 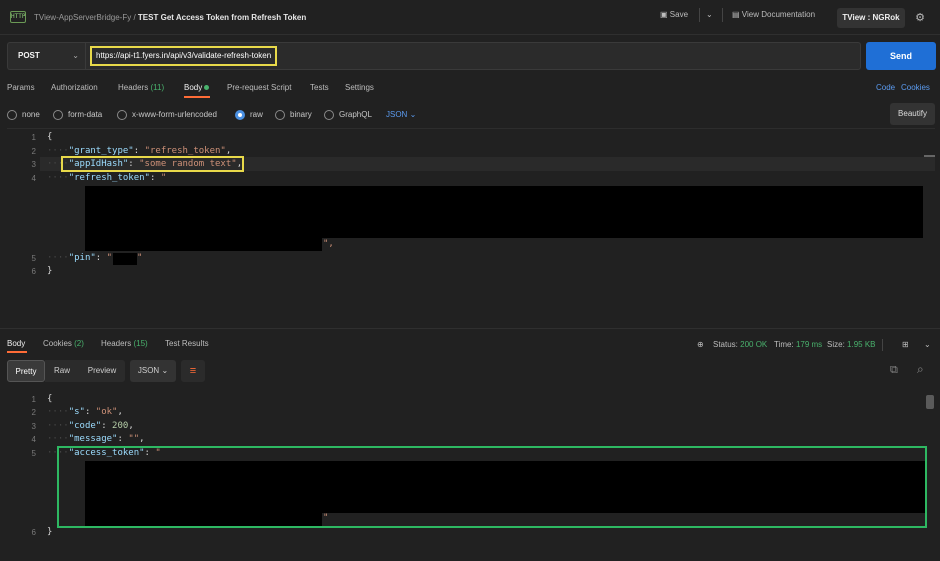 I want to click on search-icon: ⌕, so click(x=920, y=369).